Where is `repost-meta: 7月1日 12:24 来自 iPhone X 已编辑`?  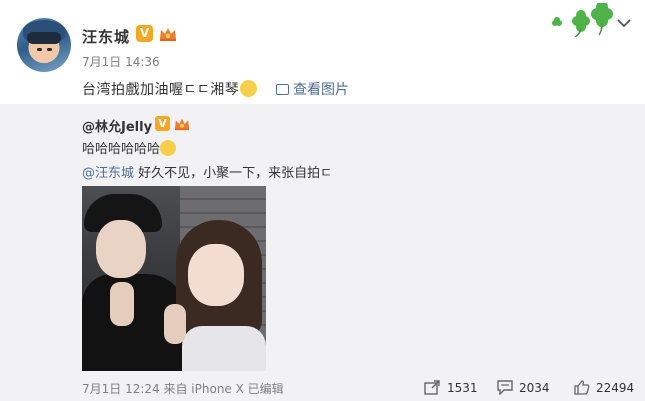 repost-meta: 7月1日 12:24 来自 iPhone X 已编辑 is located at coordinates (183, 388).